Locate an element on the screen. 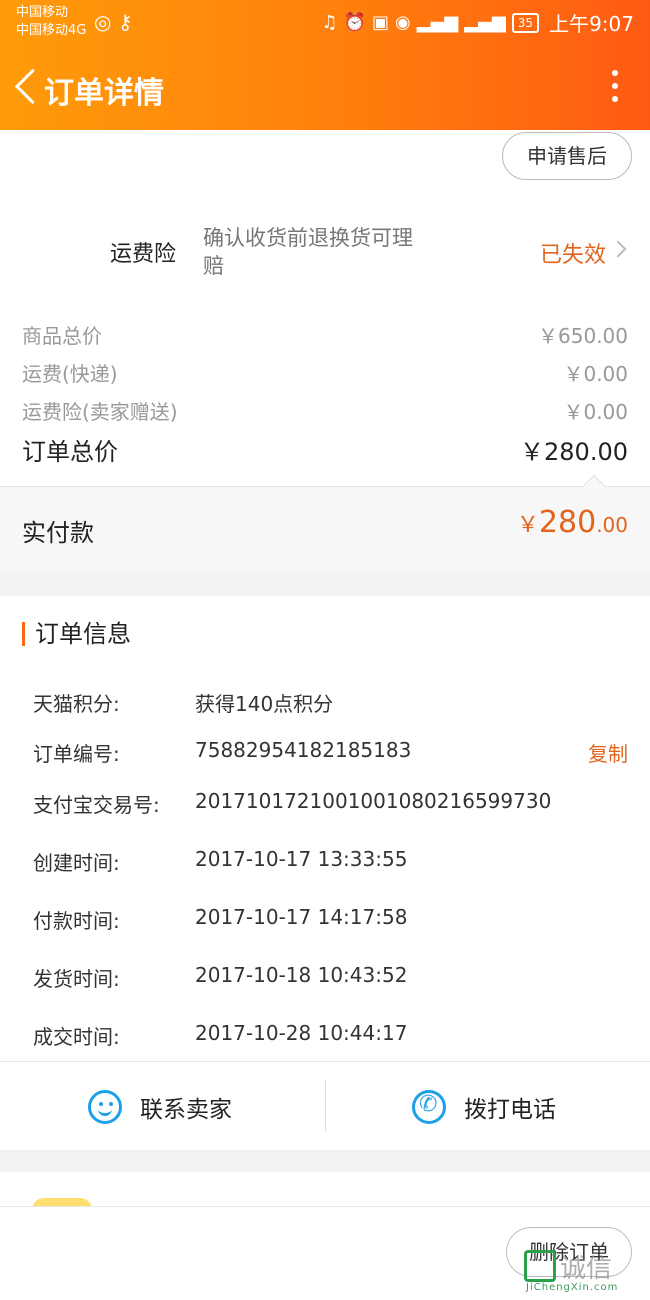 This screenshot has height=1300, width=650. watermark-text: 诚信 is located at coordinates (586, 1269).